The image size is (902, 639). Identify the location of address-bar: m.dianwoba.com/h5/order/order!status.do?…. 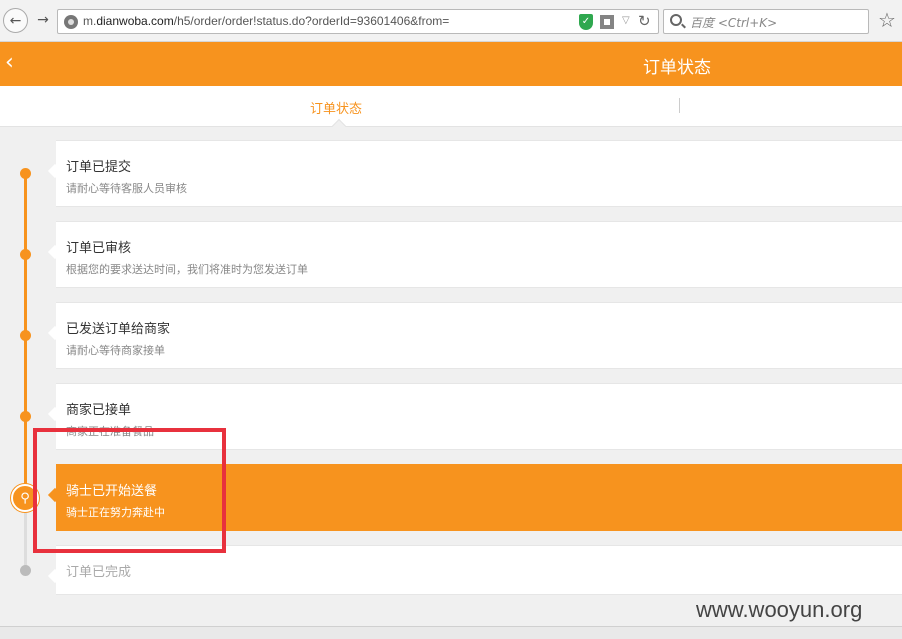
(358, 21).